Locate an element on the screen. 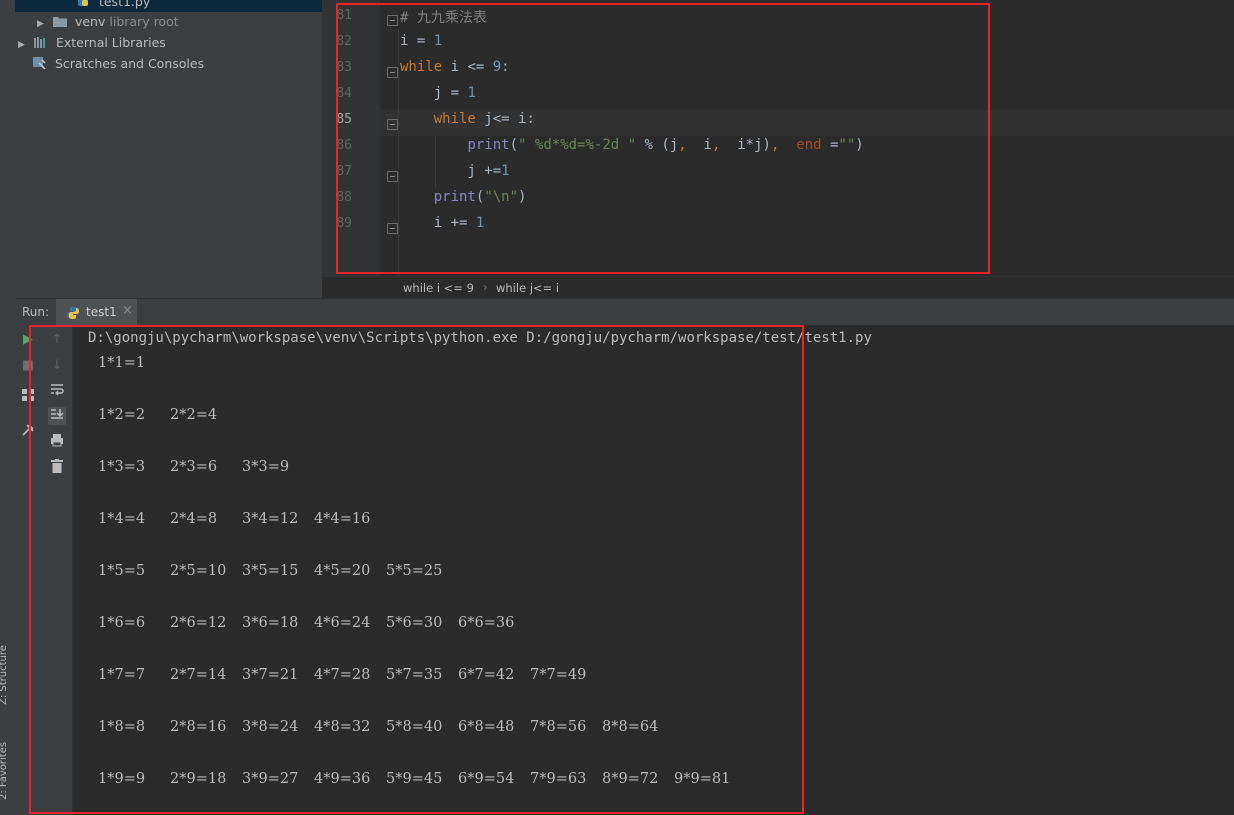 The image size is (1234, 815). code-line: while i <= 9: is located at coordinates (455, 67).